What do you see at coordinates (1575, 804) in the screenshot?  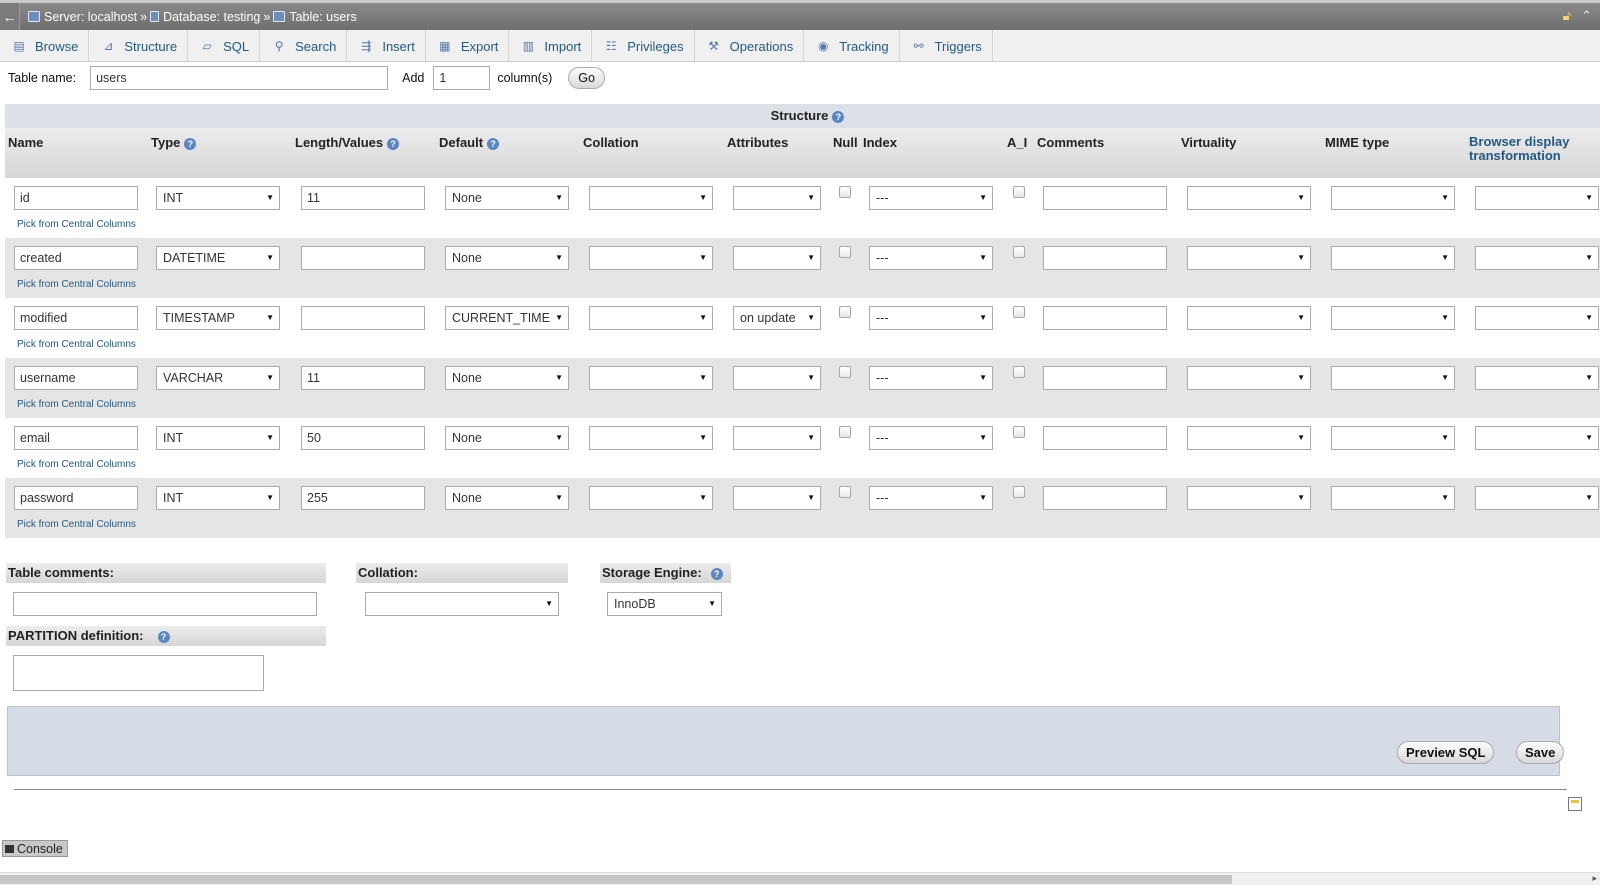 I see `edit-icon` at bounding box center [1575, 804].